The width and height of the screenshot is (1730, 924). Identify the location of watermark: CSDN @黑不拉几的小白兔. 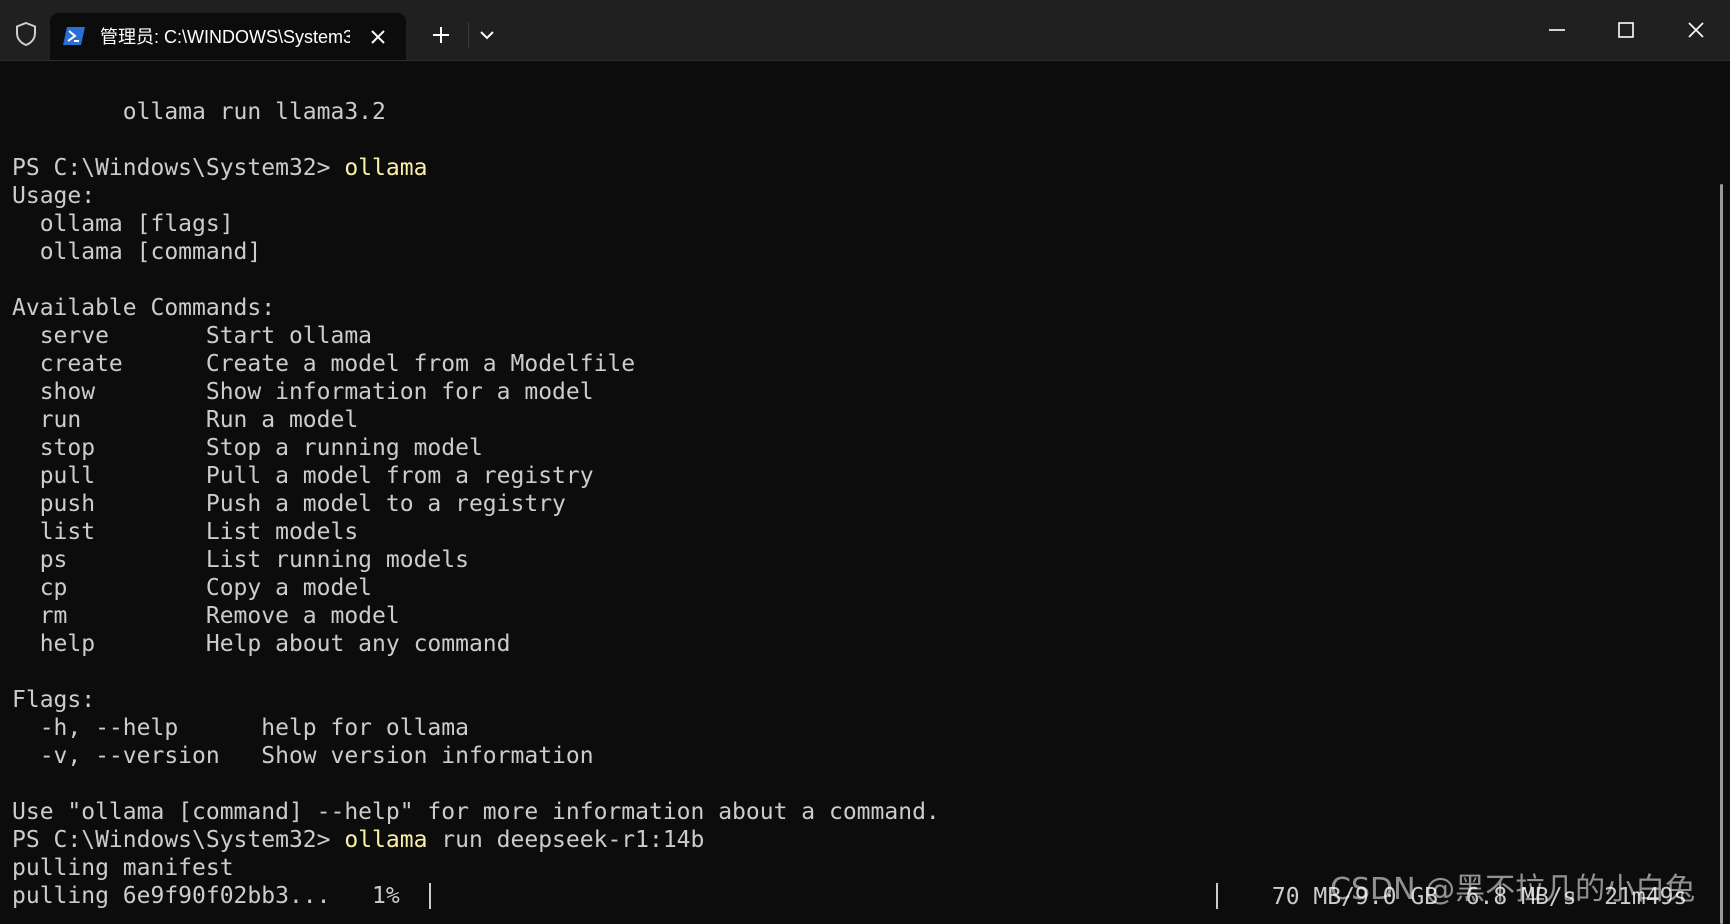
(1513, 889).